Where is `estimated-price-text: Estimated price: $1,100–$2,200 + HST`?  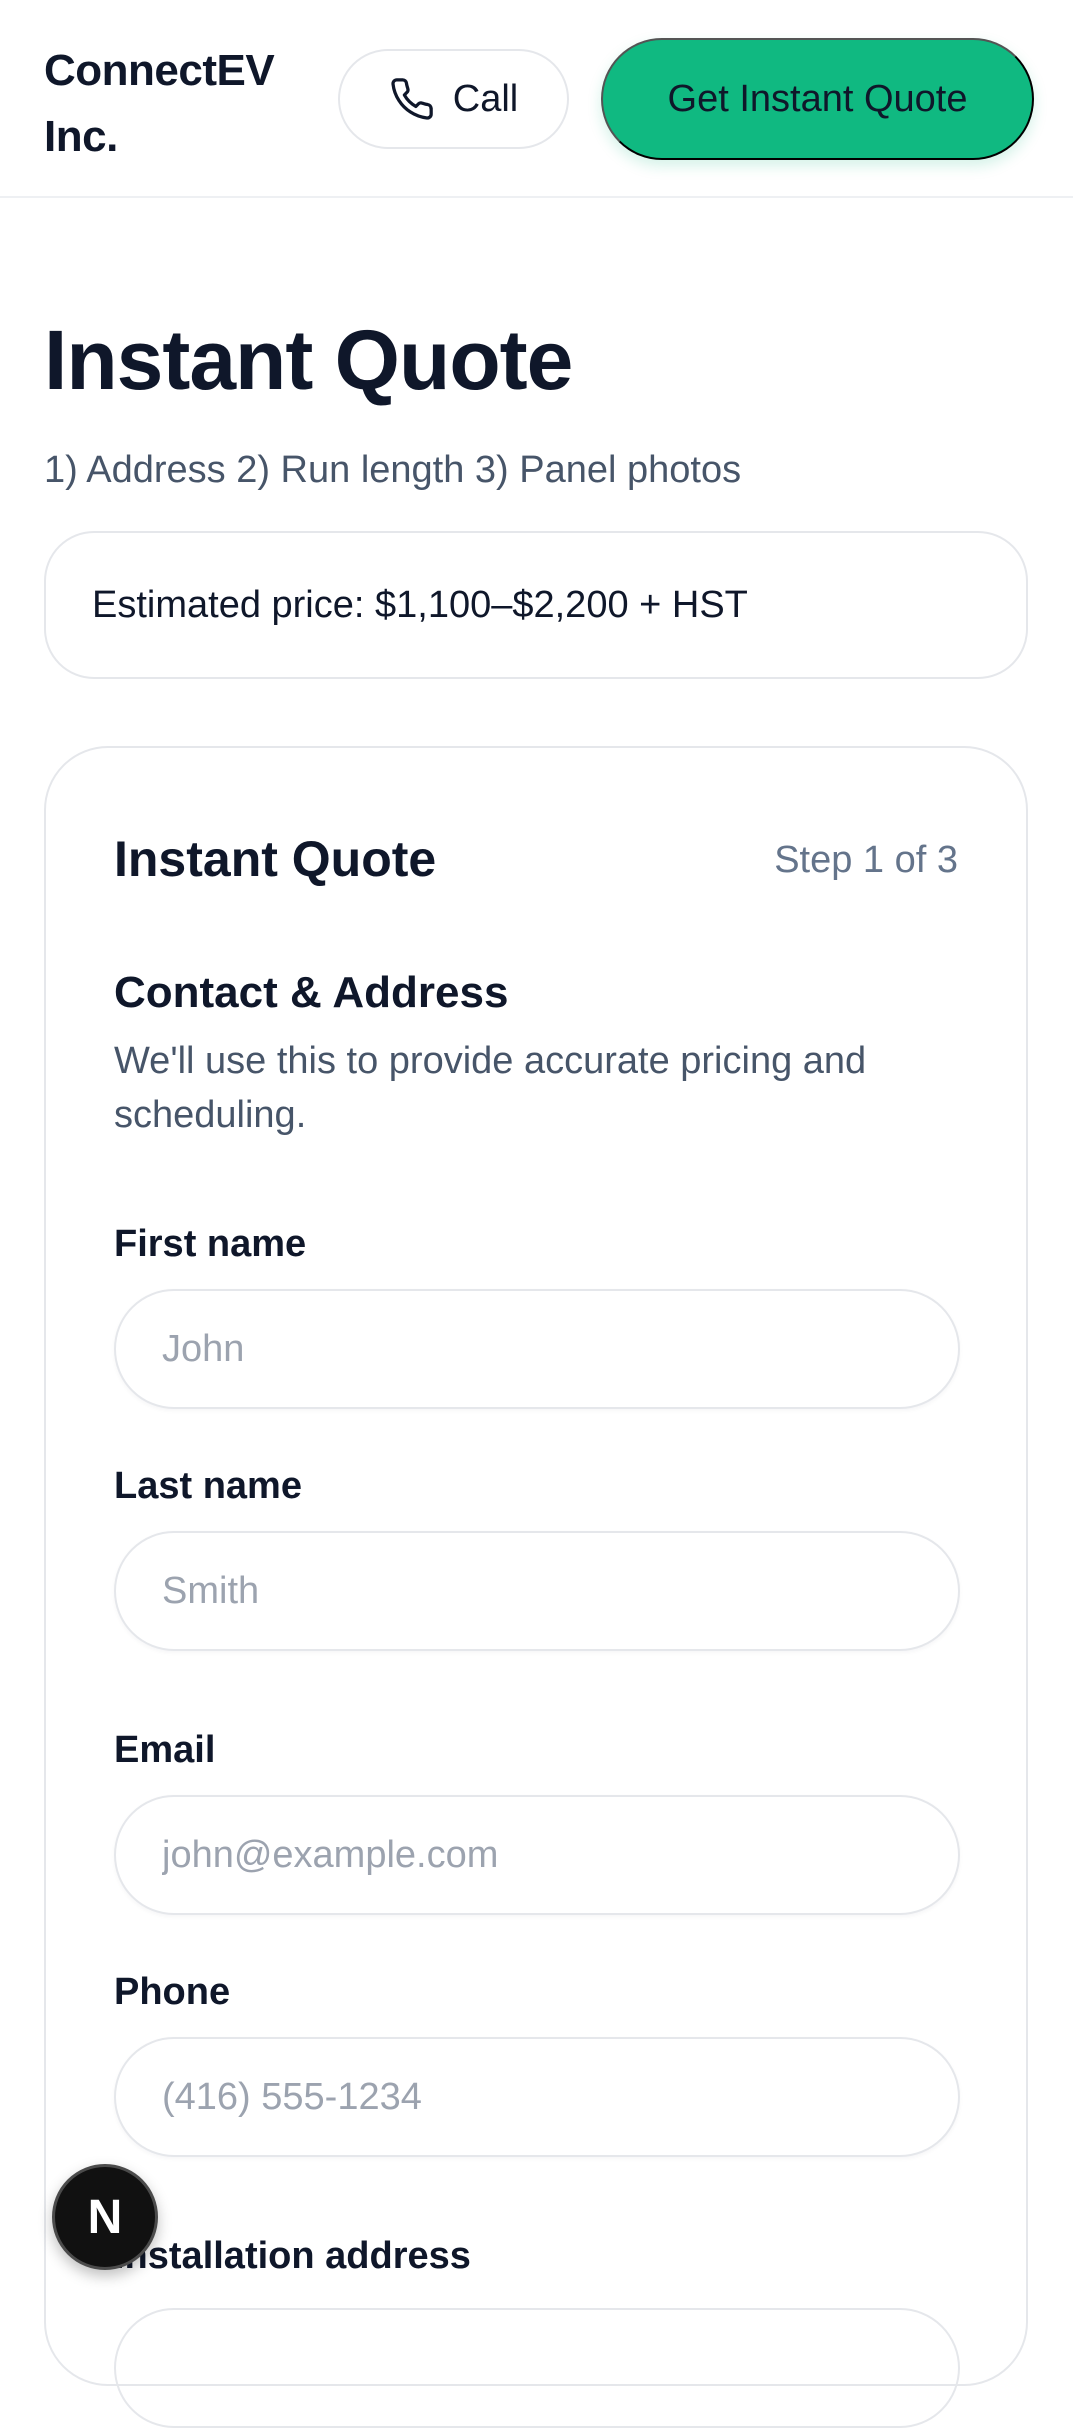 estimated-price-text: Estimated price: $1,100–$2,200 + HST is located at coordinates (420, 604).